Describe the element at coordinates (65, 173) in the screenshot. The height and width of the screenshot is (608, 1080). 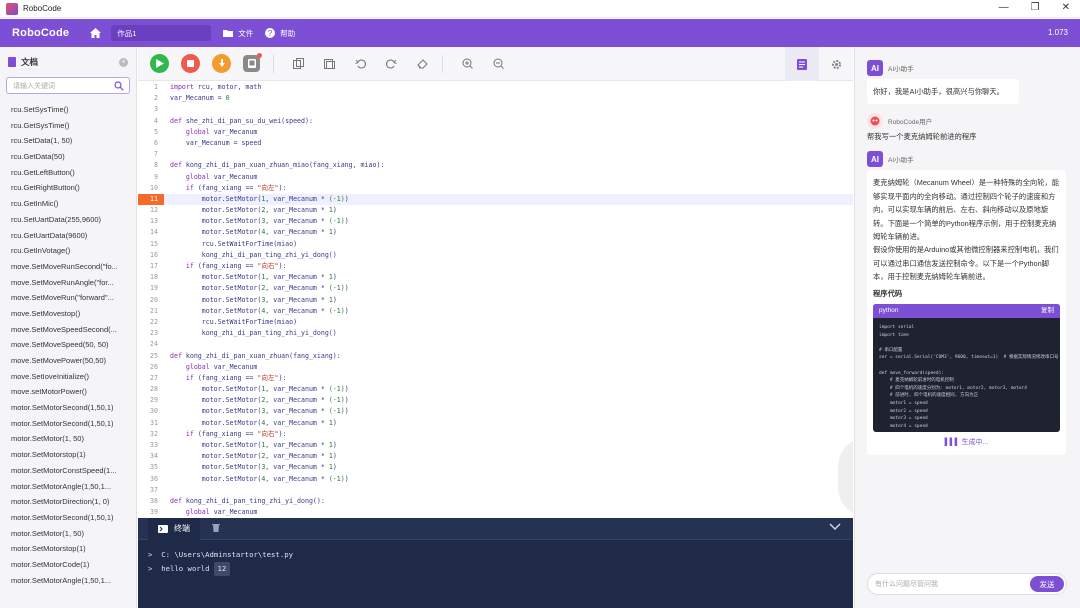
I see `doc-list-item: rcu.GetLeftButton()` at that location.